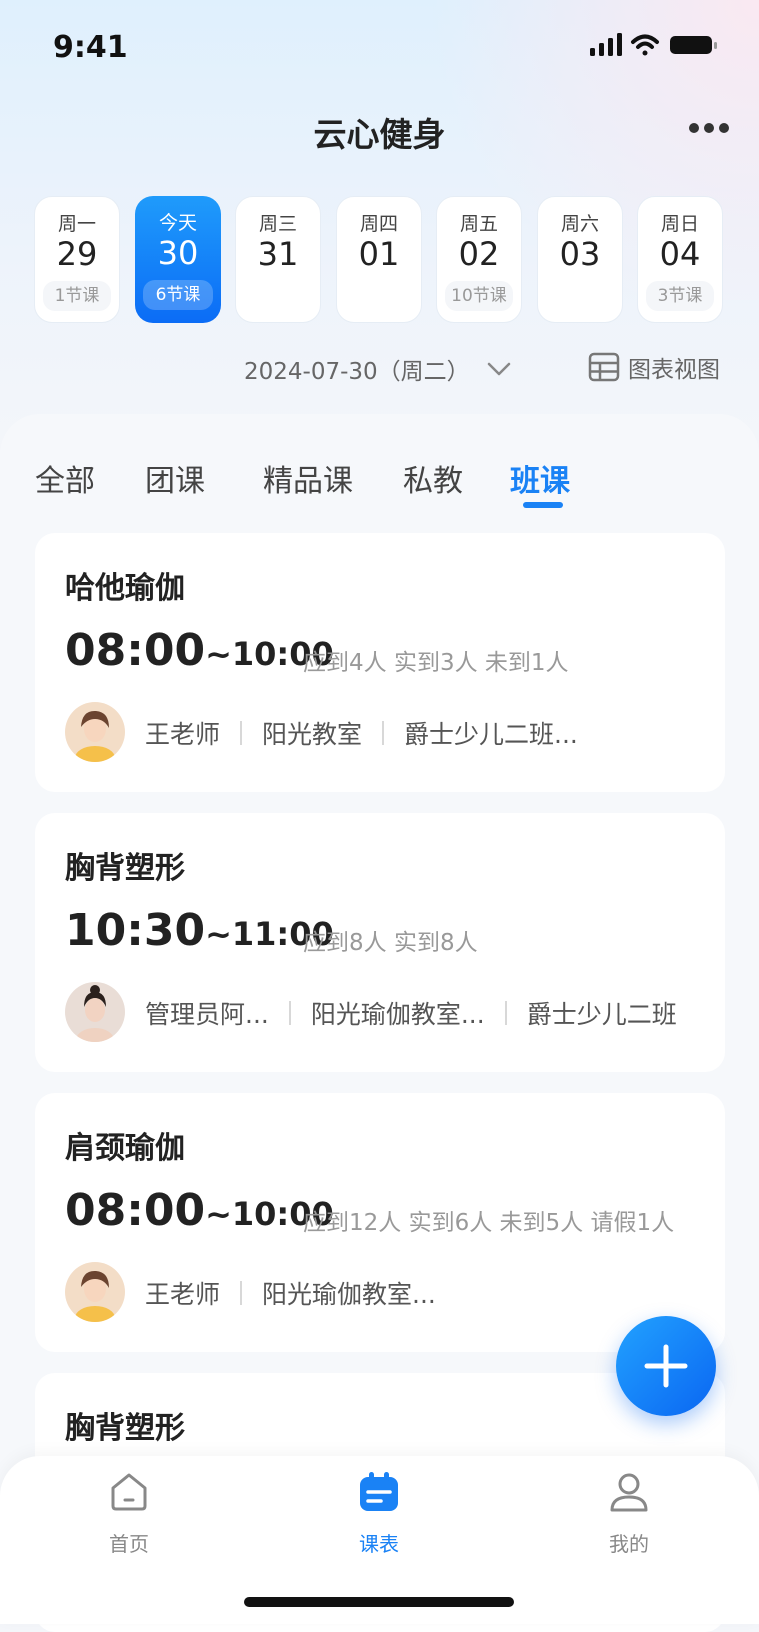 The image size is (759, 1632). Describe the element at coordinates (379, 1513) in the screenshot. I see `nav-schedule: 课表` at that location.